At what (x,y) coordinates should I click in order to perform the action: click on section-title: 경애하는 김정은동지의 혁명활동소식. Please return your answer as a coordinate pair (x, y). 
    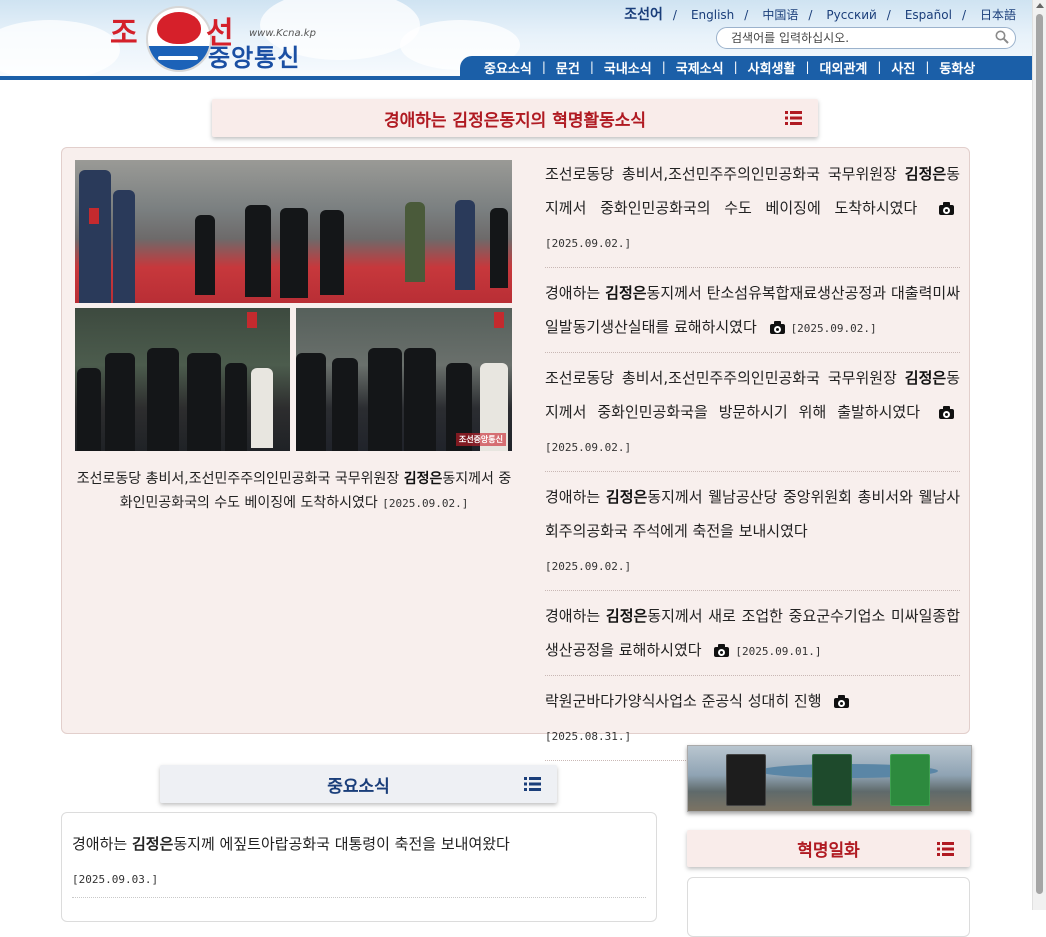
    Looking at the image, I should click on (515, 120).